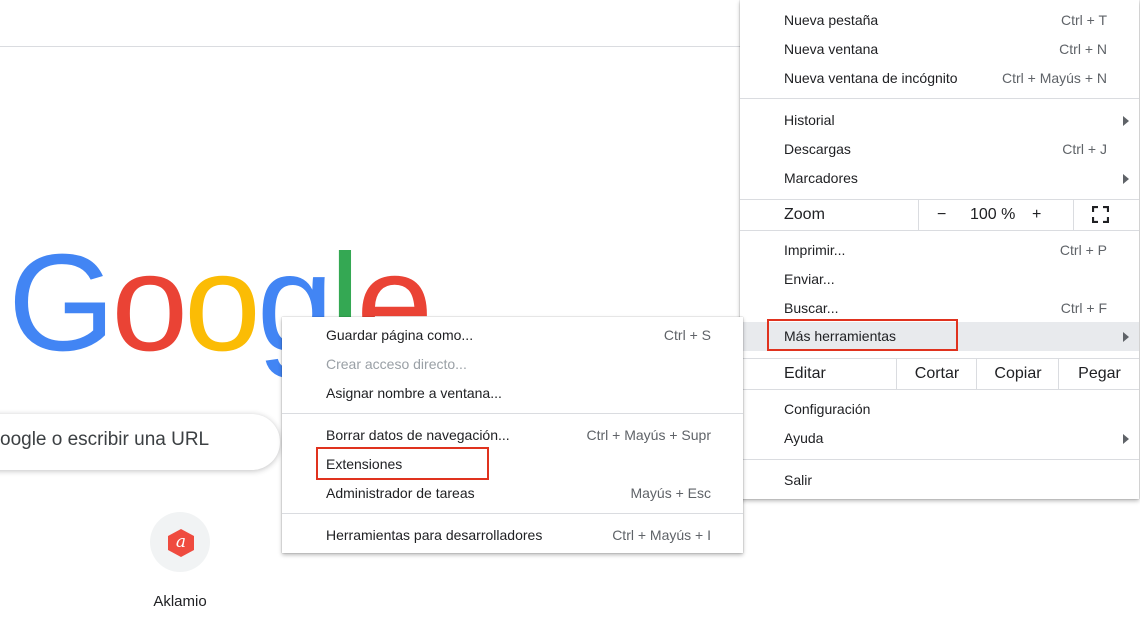 Image resolution: width=1140 pixels, height=627 pixels. Describe the element at coordinates (939, 20) in the screenshot. I see `menu-item-new-tab: Nueva pestaña Ctrl + T` at that location.